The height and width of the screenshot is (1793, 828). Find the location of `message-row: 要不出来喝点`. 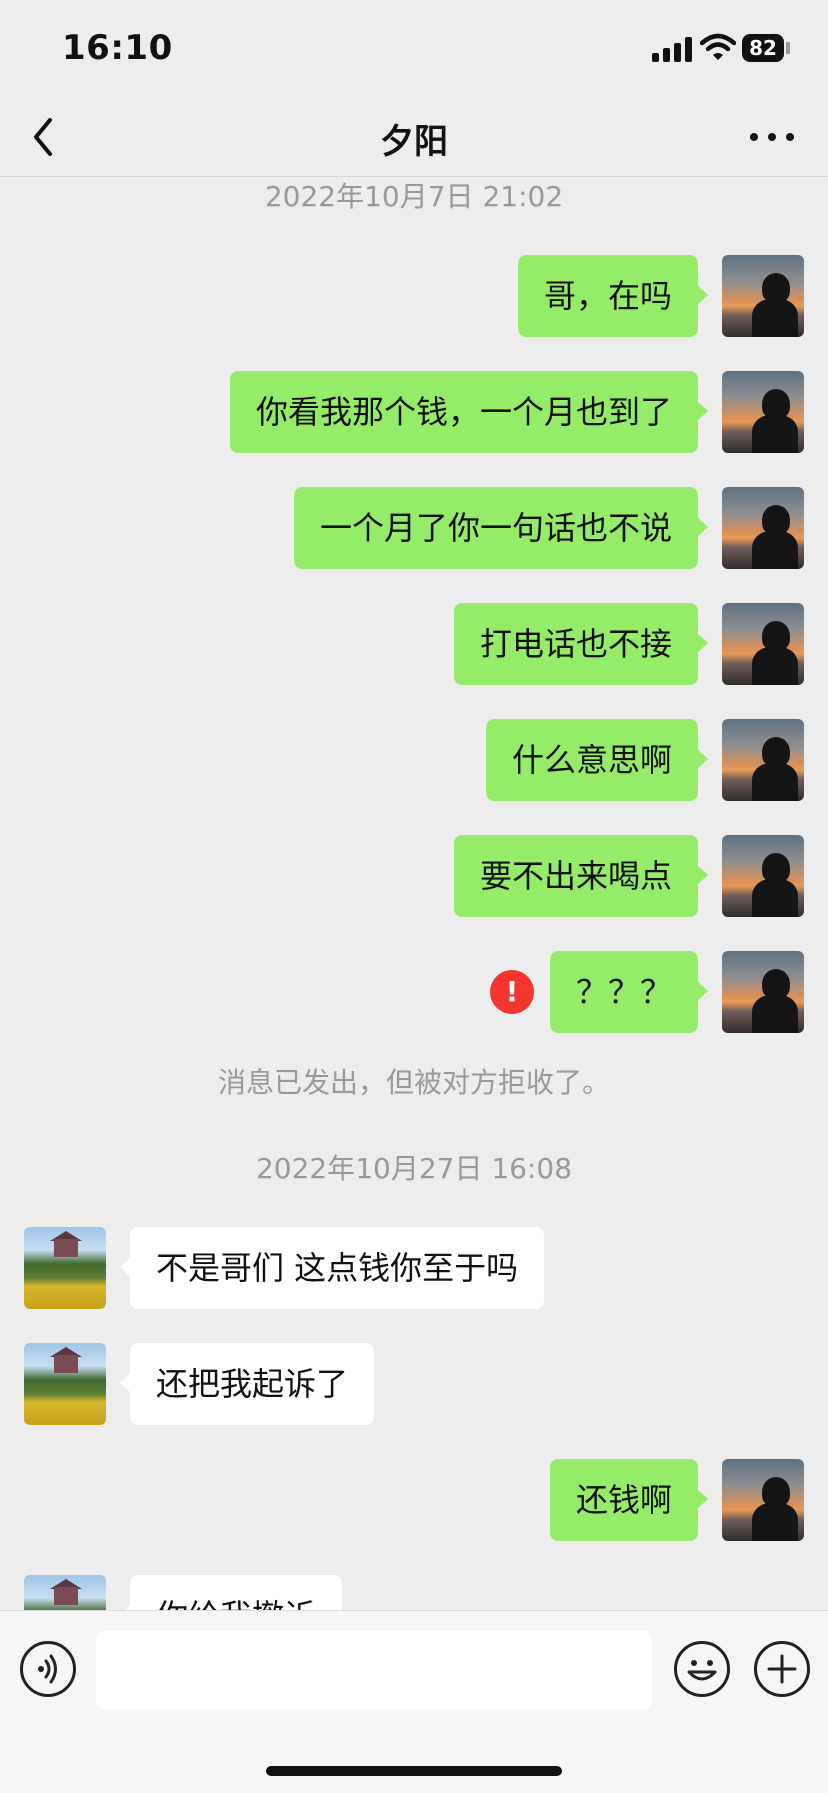

message-row: 要不出来喝点 is located at coordinates (414, 876).